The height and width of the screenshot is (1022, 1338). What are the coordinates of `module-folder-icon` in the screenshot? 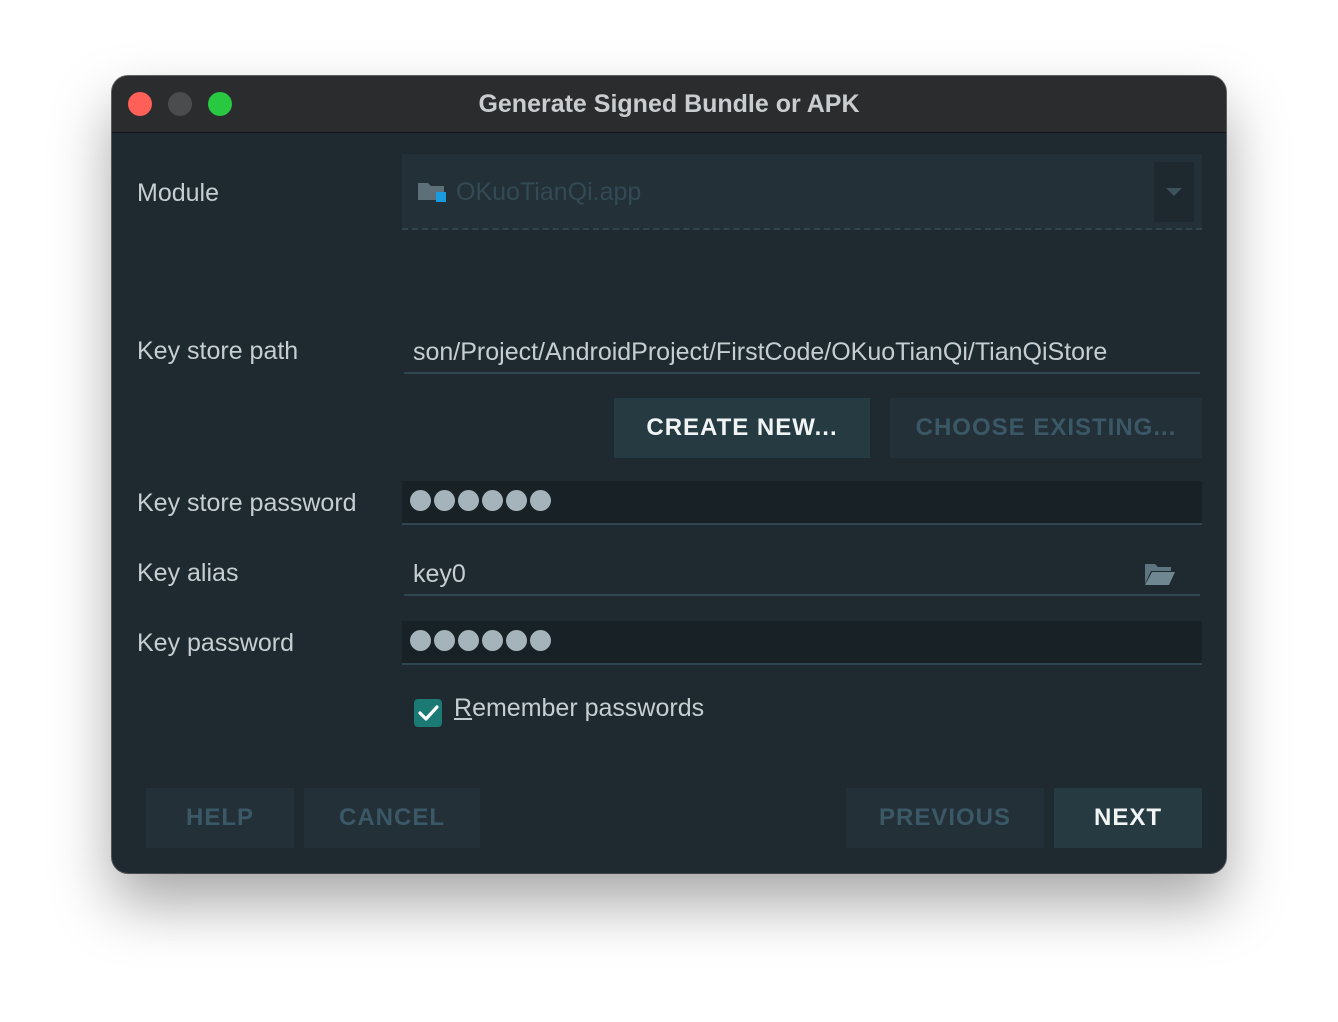 It's located at (432, 192).